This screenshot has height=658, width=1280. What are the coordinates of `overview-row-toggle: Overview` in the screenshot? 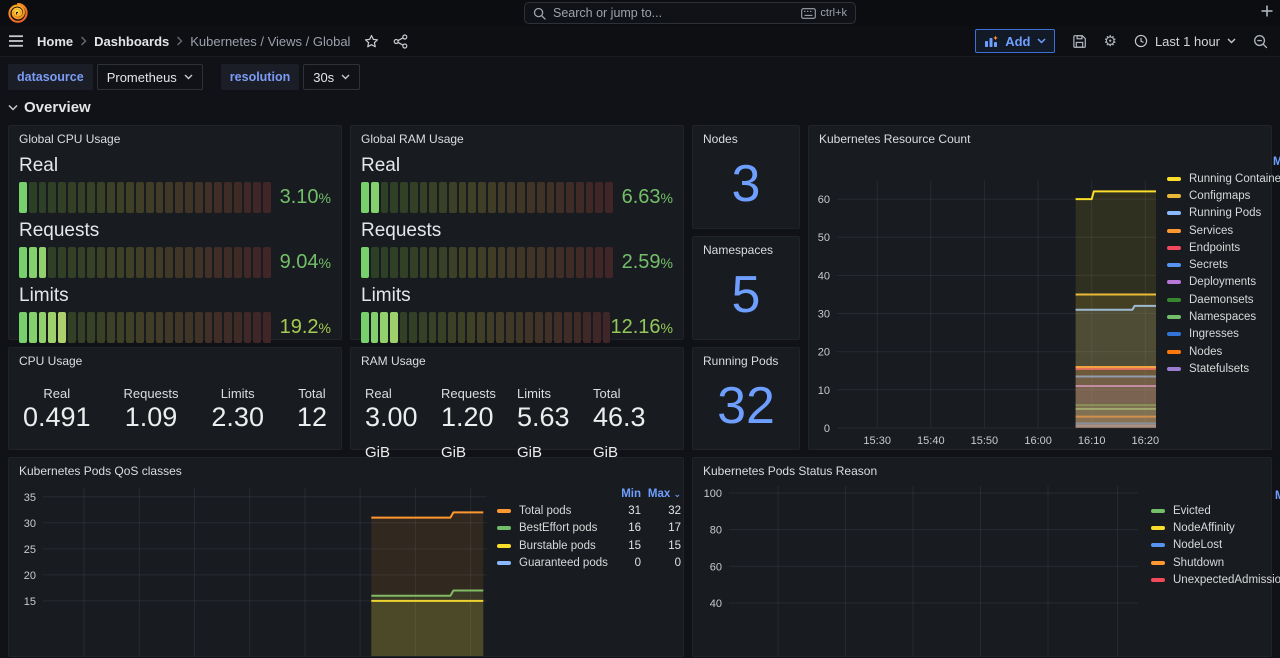 It's located at (49, 107).